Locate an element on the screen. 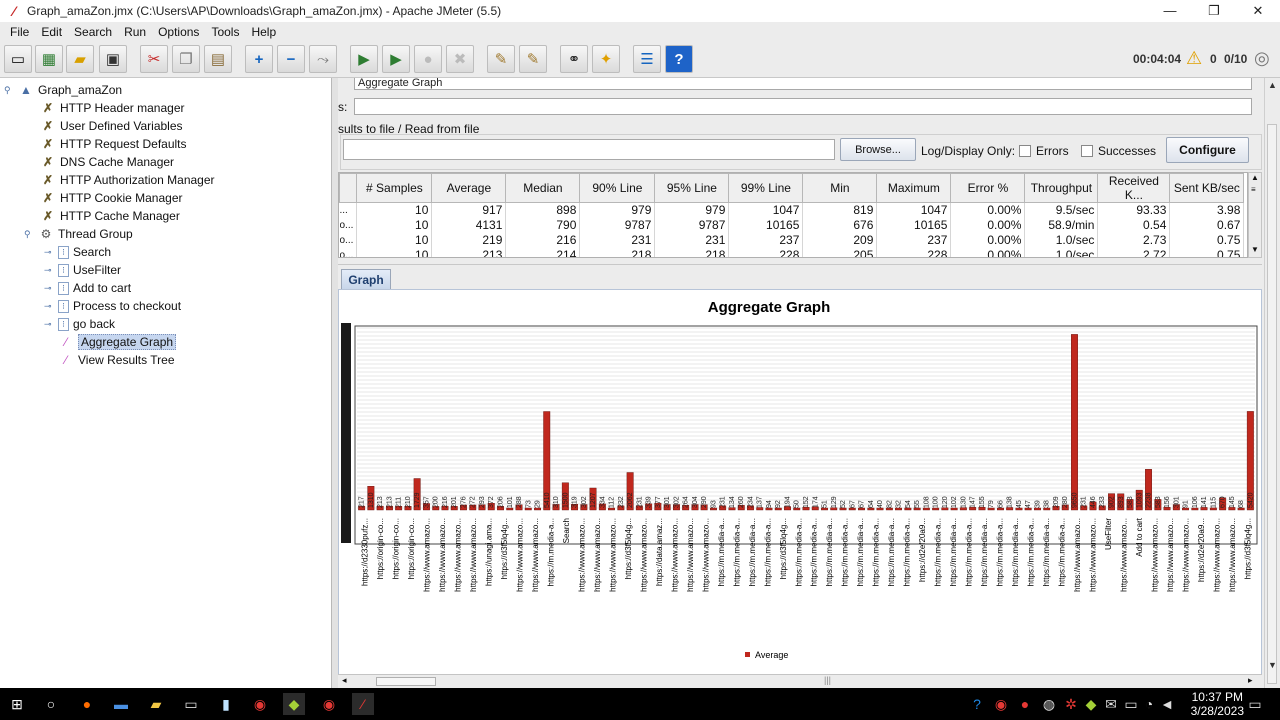  new-icon: ▭ is located at coordinates (18, 59).